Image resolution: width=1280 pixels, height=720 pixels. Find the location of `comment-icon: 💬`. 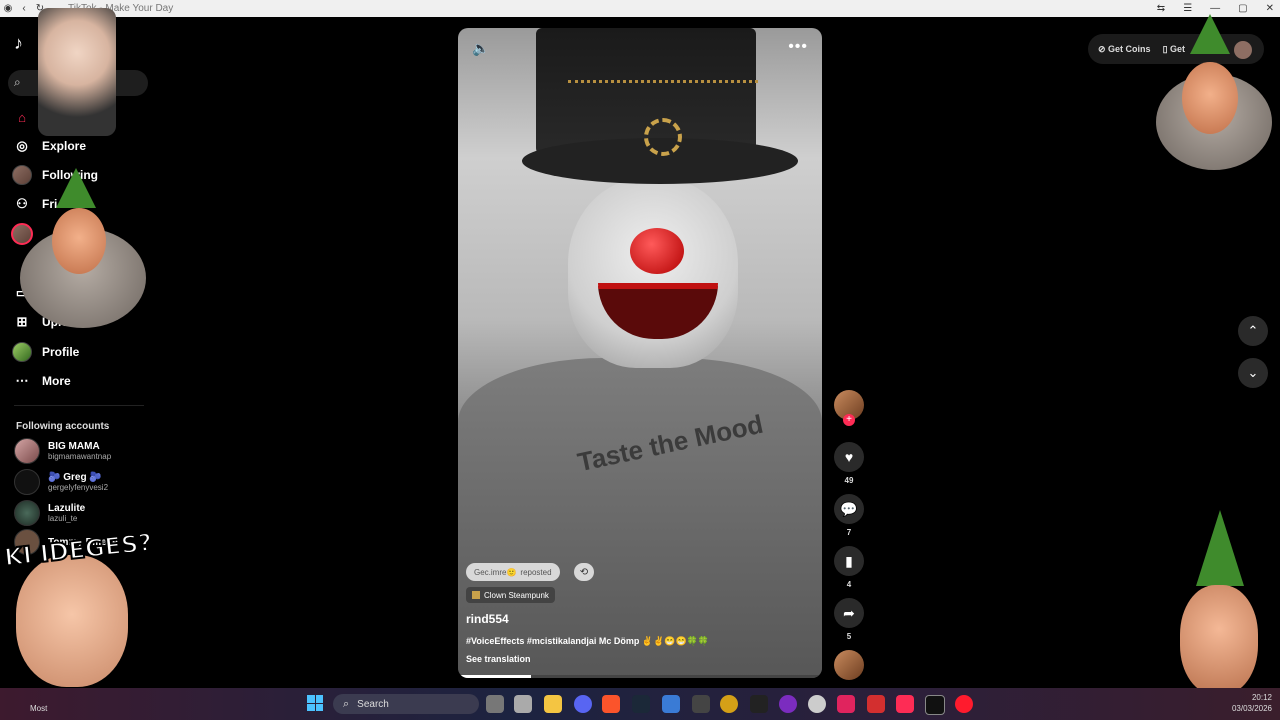

comment-icon: 💬 is located at coordinates (849, 509).